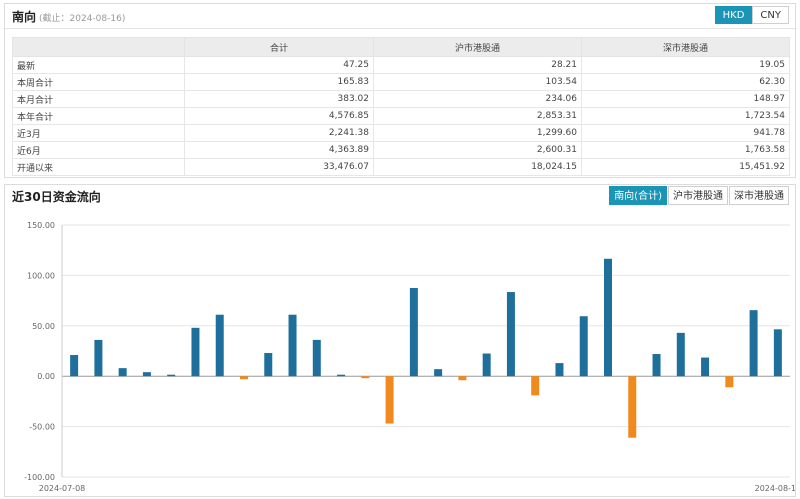 The width and height of the screenshot is (800, 499). What do you see at coordinates (770, 15) in the screenshot?
I see `currency-cny-button: CNY` at bounding box center [770, 15].